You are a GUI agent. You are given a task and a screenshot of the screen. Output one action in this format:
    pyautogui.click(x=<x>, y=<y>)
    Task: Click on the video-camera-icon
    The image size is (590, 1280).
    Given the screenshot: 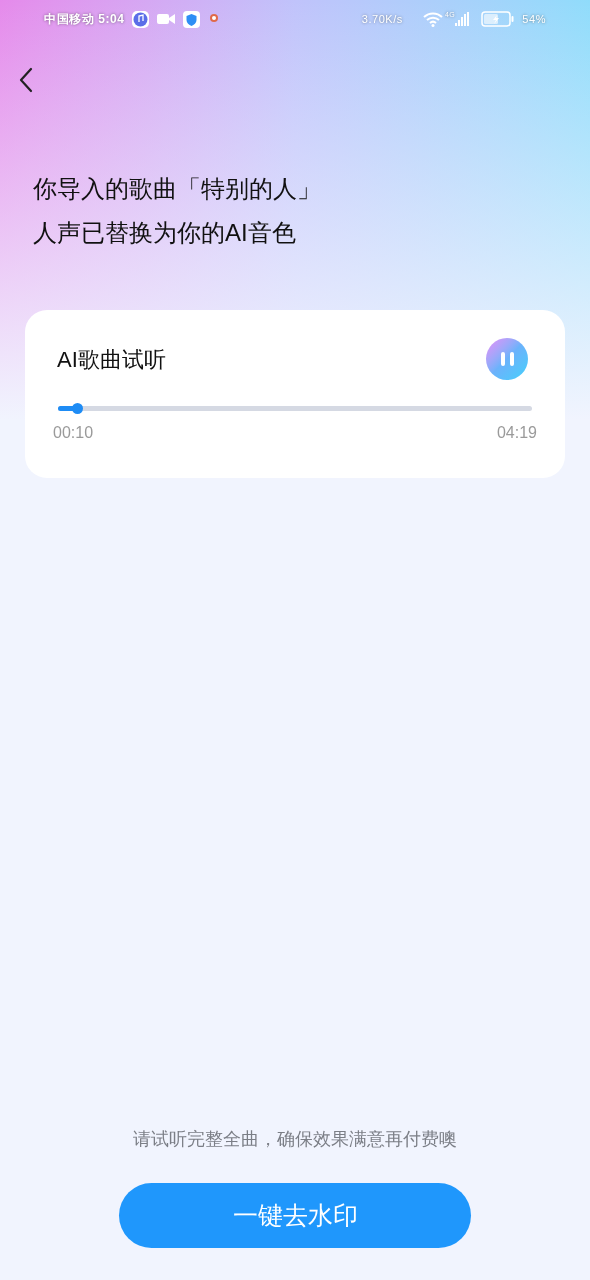 What is the action you would take?
    pyautogui.click(x=166, y=19)
    